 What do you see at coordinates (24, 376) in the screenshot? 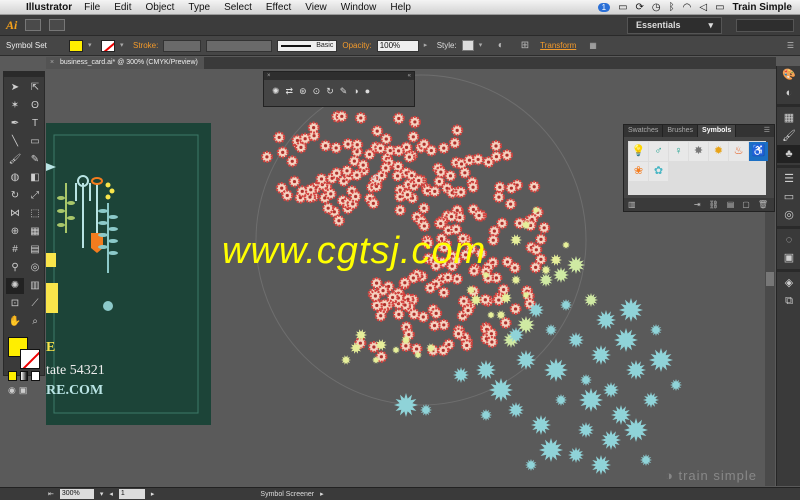
I see `gradient-button` at bounding box center [24, 376].